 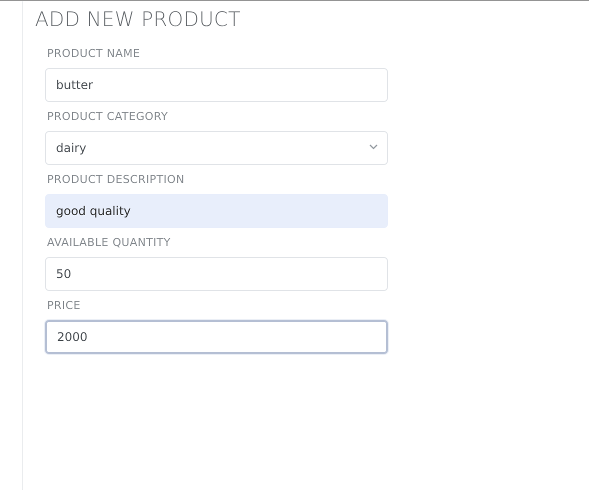 I want to click on input-field: 2000, so click(x=216, y=337).